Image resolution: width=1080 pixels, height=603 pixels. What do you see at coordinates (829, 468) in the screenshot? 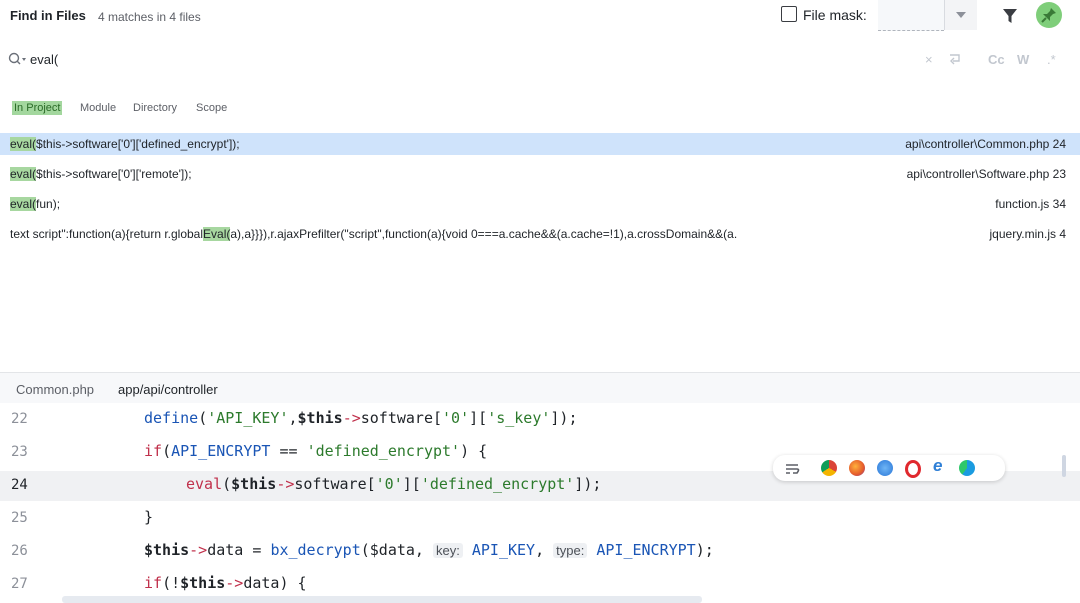
I see `chrome-icon` at bounding box center [829, 468].